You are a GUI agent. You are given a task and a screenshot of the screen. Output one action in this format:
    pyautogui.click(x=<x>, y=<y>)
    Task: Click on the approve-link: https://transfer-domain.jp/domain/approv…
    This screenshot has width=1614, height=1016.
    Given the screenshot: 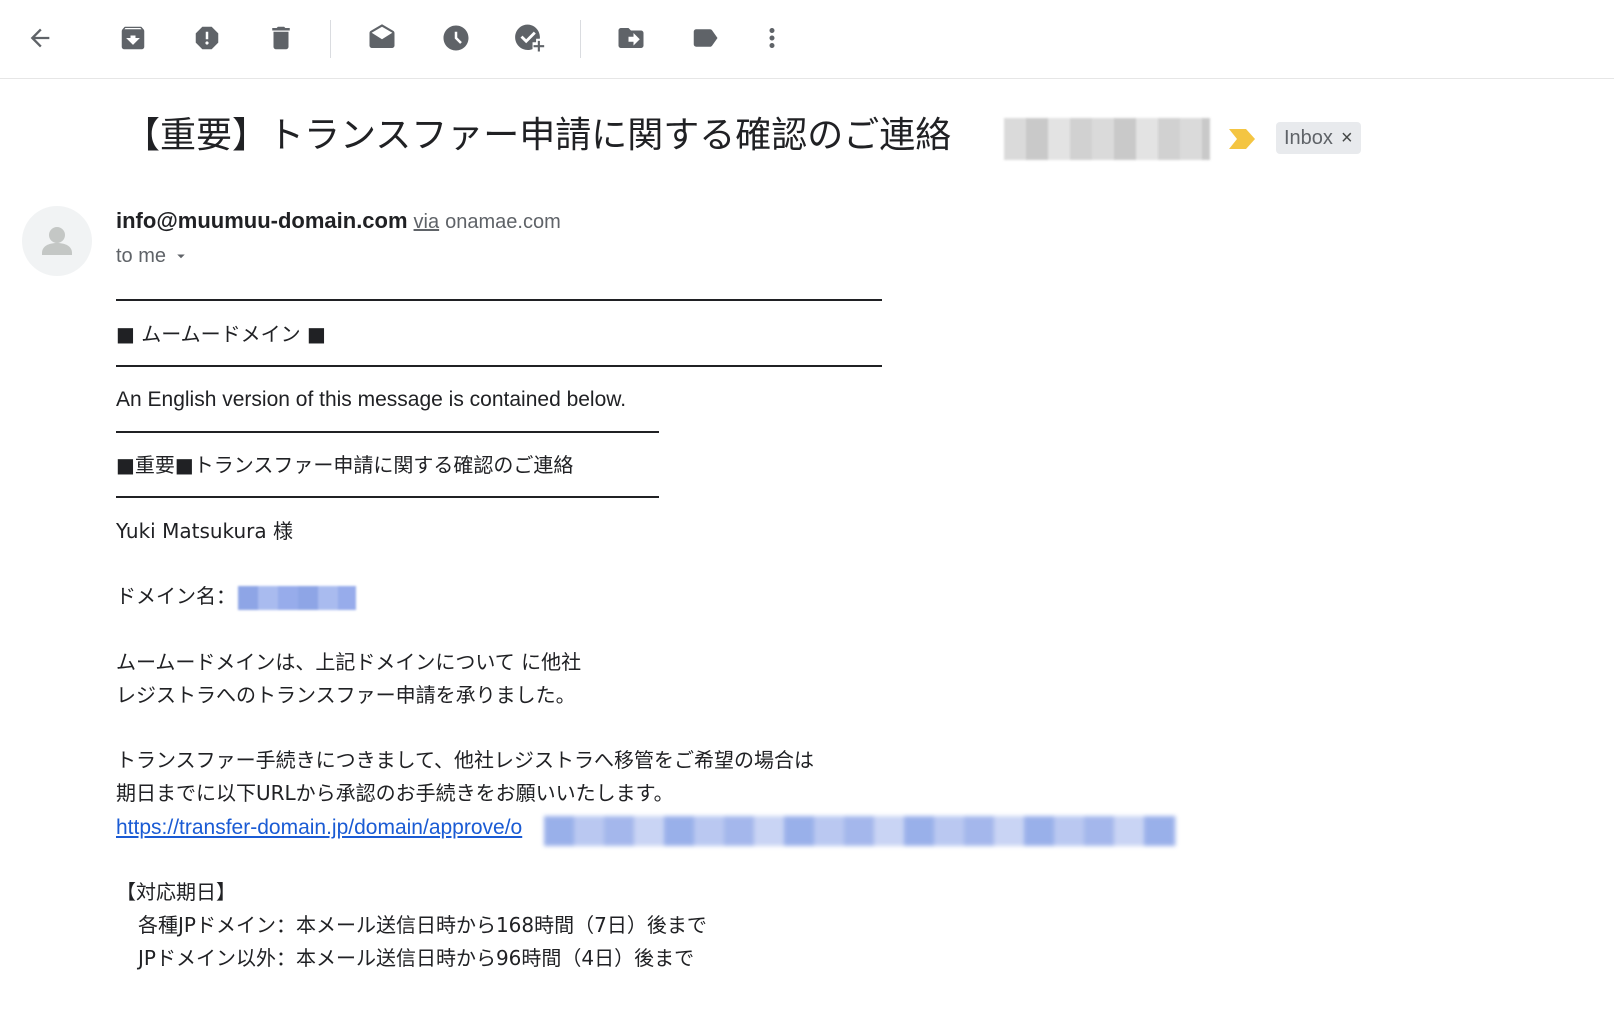 What is the action you would take?
    pyautogui.click(x=319, y=827)
    